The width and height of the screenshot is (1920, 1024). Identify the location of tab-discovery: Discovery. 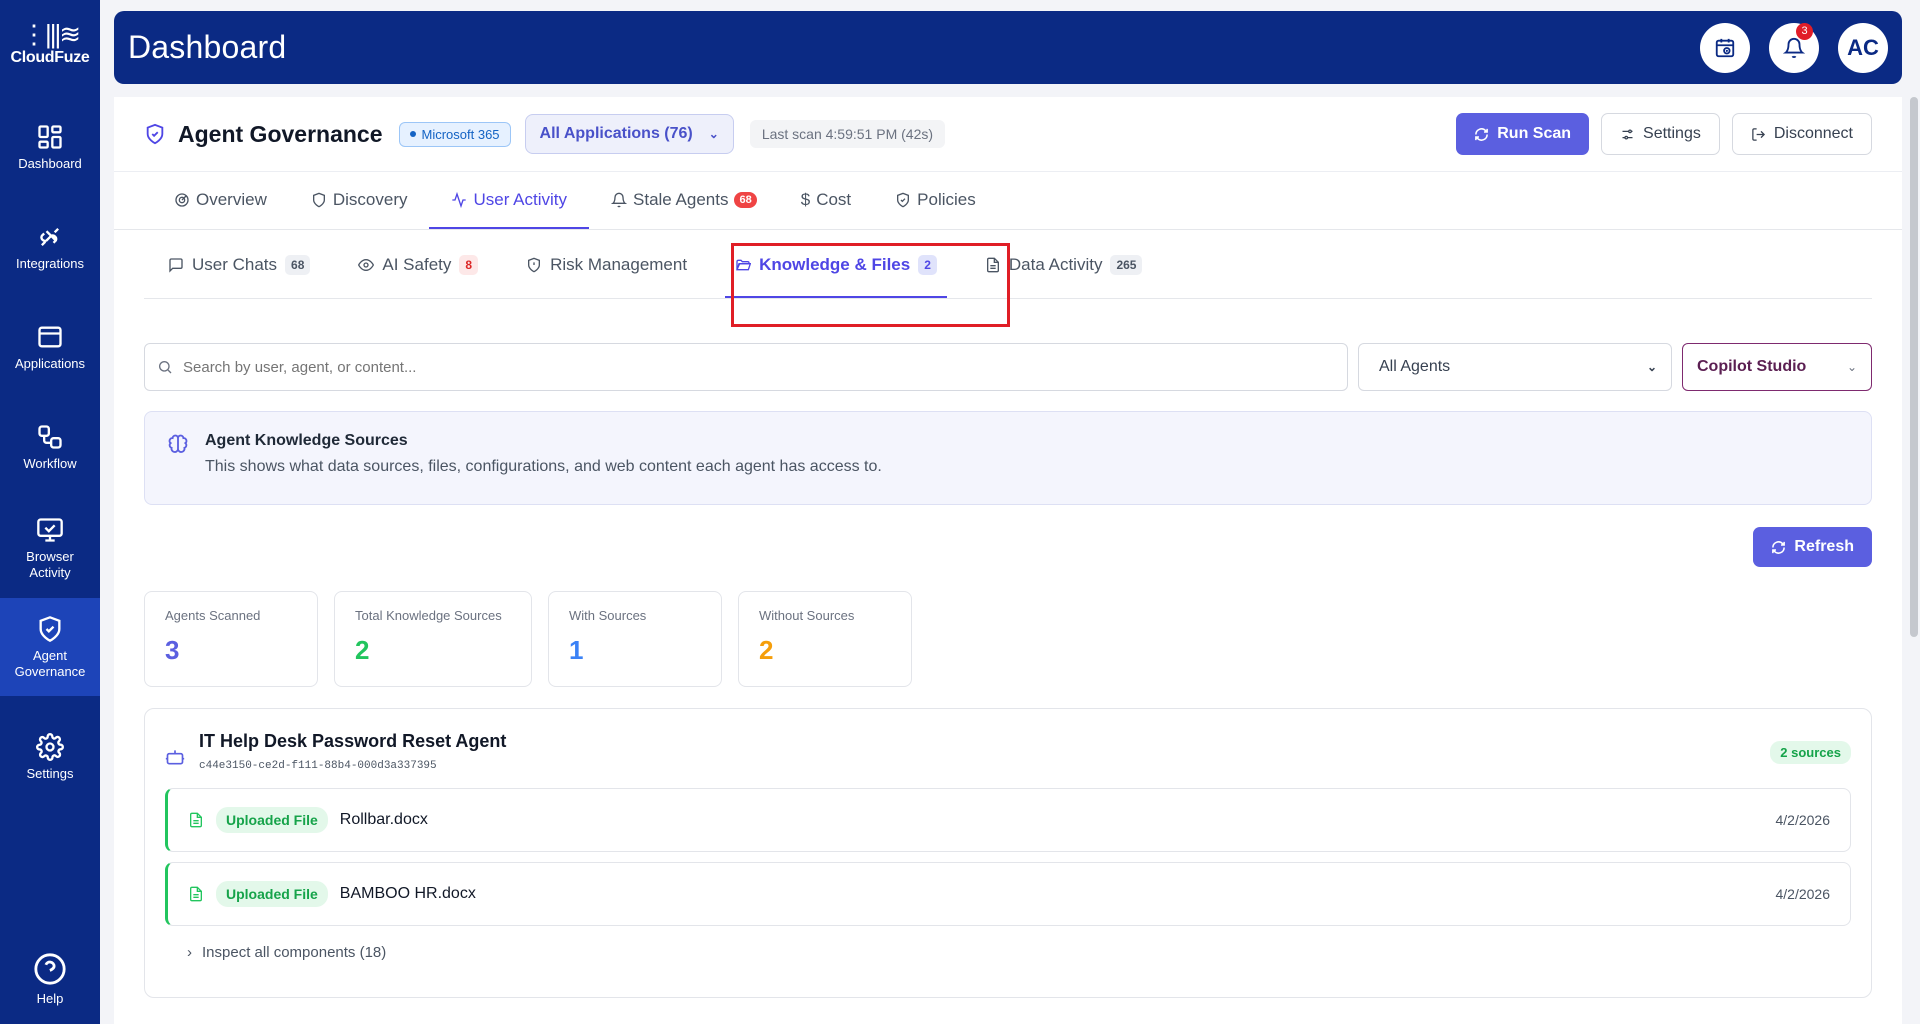
(359, 200).